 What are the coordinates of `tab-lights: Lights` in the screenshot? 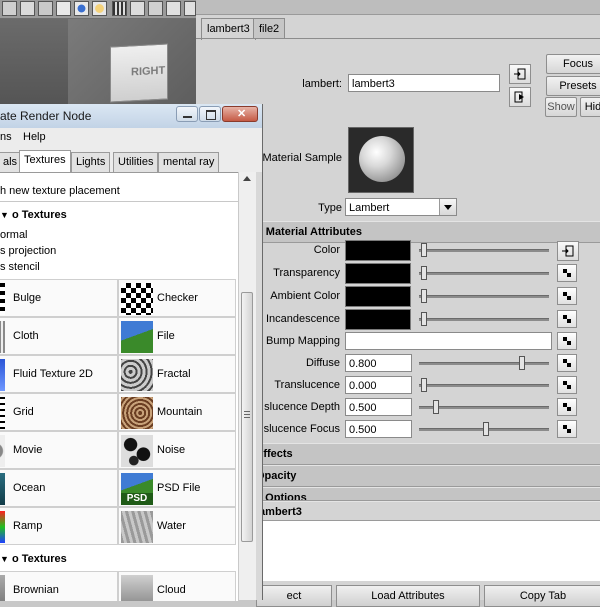 It's located at (91, 162).